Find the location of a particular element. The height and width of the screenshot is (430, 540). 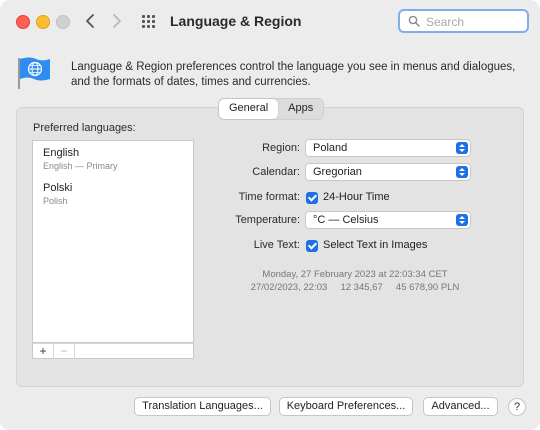

search-box is located at coordinates (463, 21).